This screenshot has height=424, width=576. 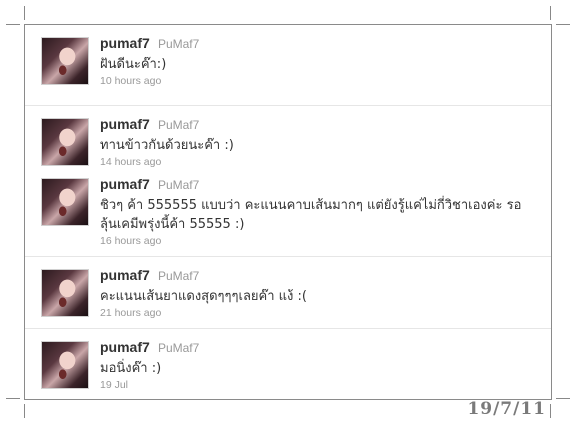 What do you see at coordinates (172, 224) in the screenshot?
I see `tweet-text-line: ลุ้นเคมีพรุ่งนี้ค้า 55555 :)` at bounding box center [172, 224].